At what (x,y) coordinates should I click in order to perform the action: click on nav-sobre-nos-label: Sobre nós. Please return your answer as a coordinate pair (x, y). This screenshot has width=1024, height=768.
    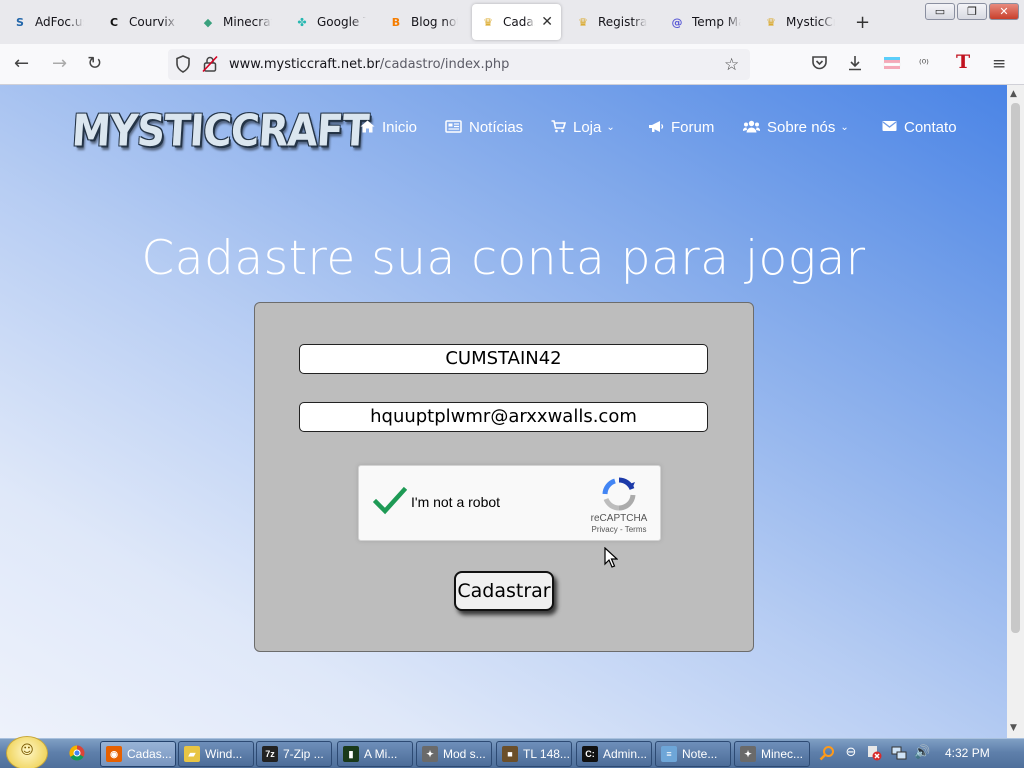
    Looking at the image, I should click on (801, 127).